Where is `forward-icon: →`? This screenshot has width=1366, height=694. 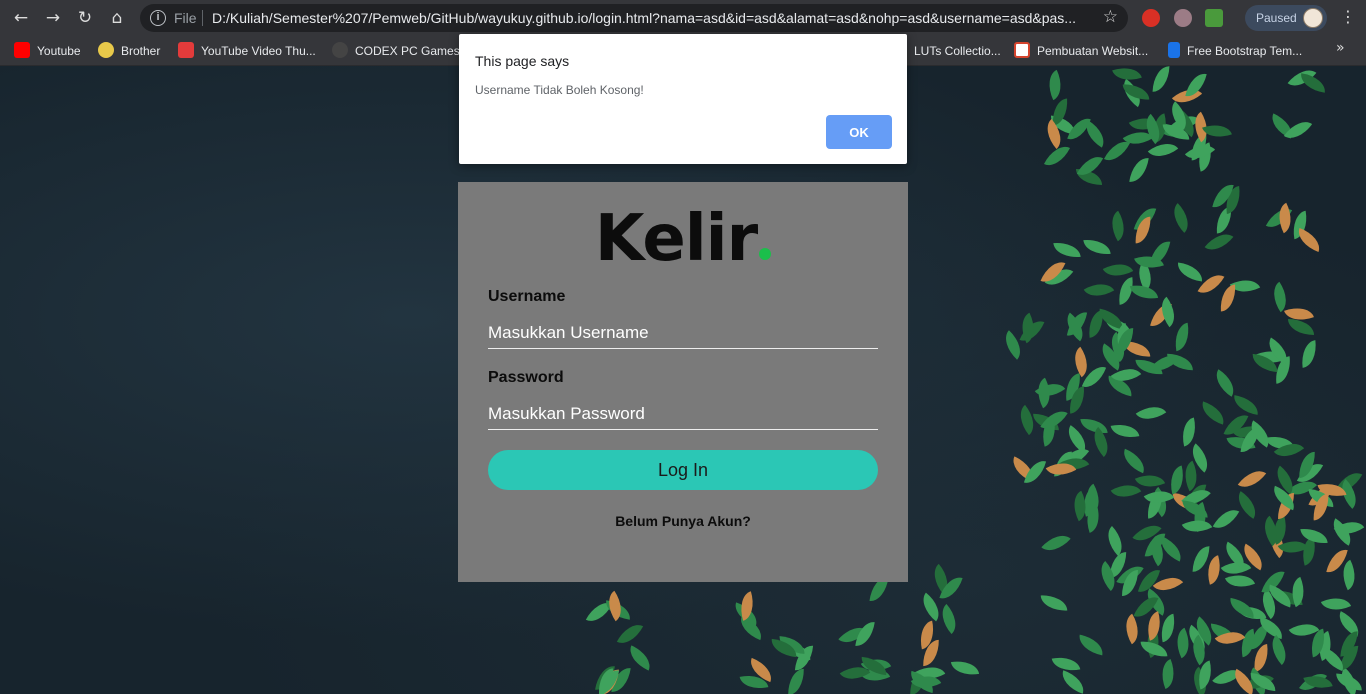 forward-icon: → is located at coordinates (53, 18).